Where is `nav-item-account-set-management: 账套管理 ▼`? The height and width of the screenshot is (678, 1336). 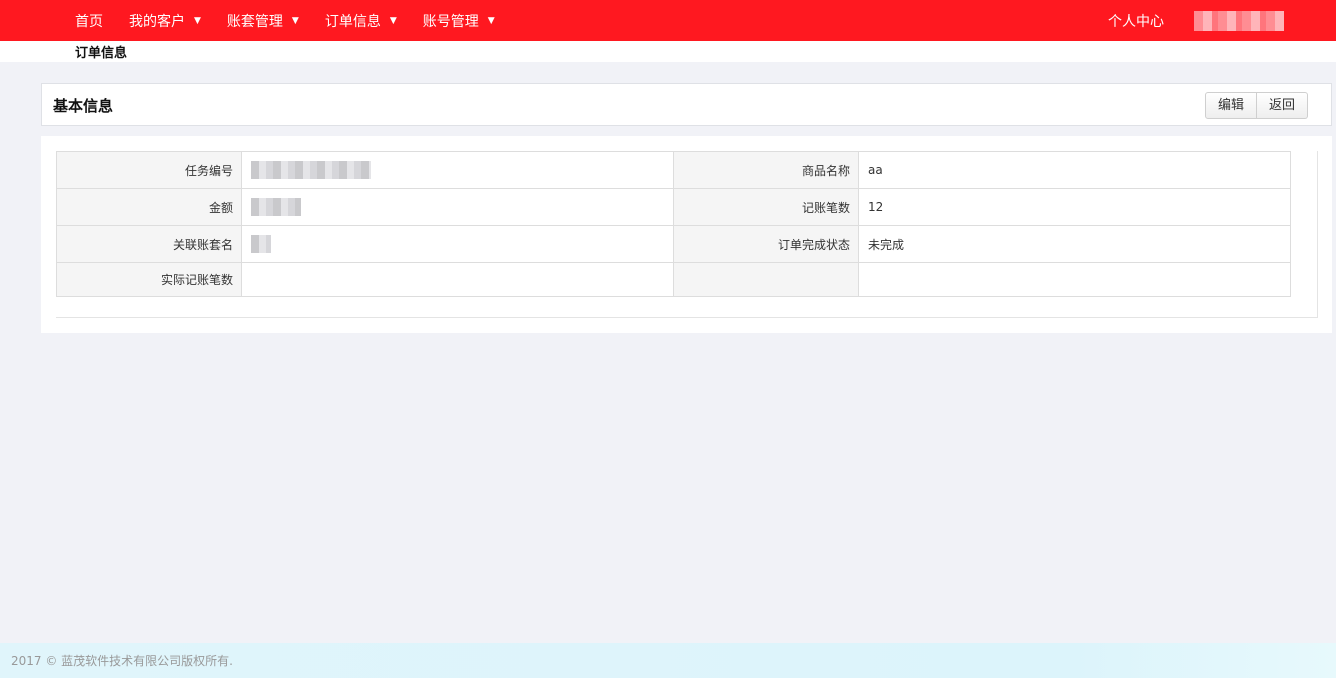
nav-item-account-set-management: 账套管理 ▼ is located at coordinates (263, 20).